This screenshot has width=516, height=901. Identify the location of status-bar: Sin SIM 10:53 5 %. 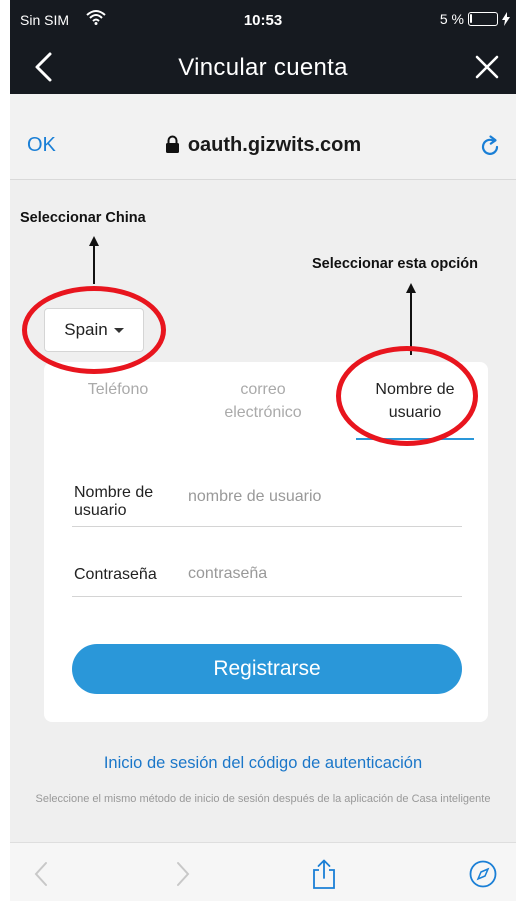
(263, 18).